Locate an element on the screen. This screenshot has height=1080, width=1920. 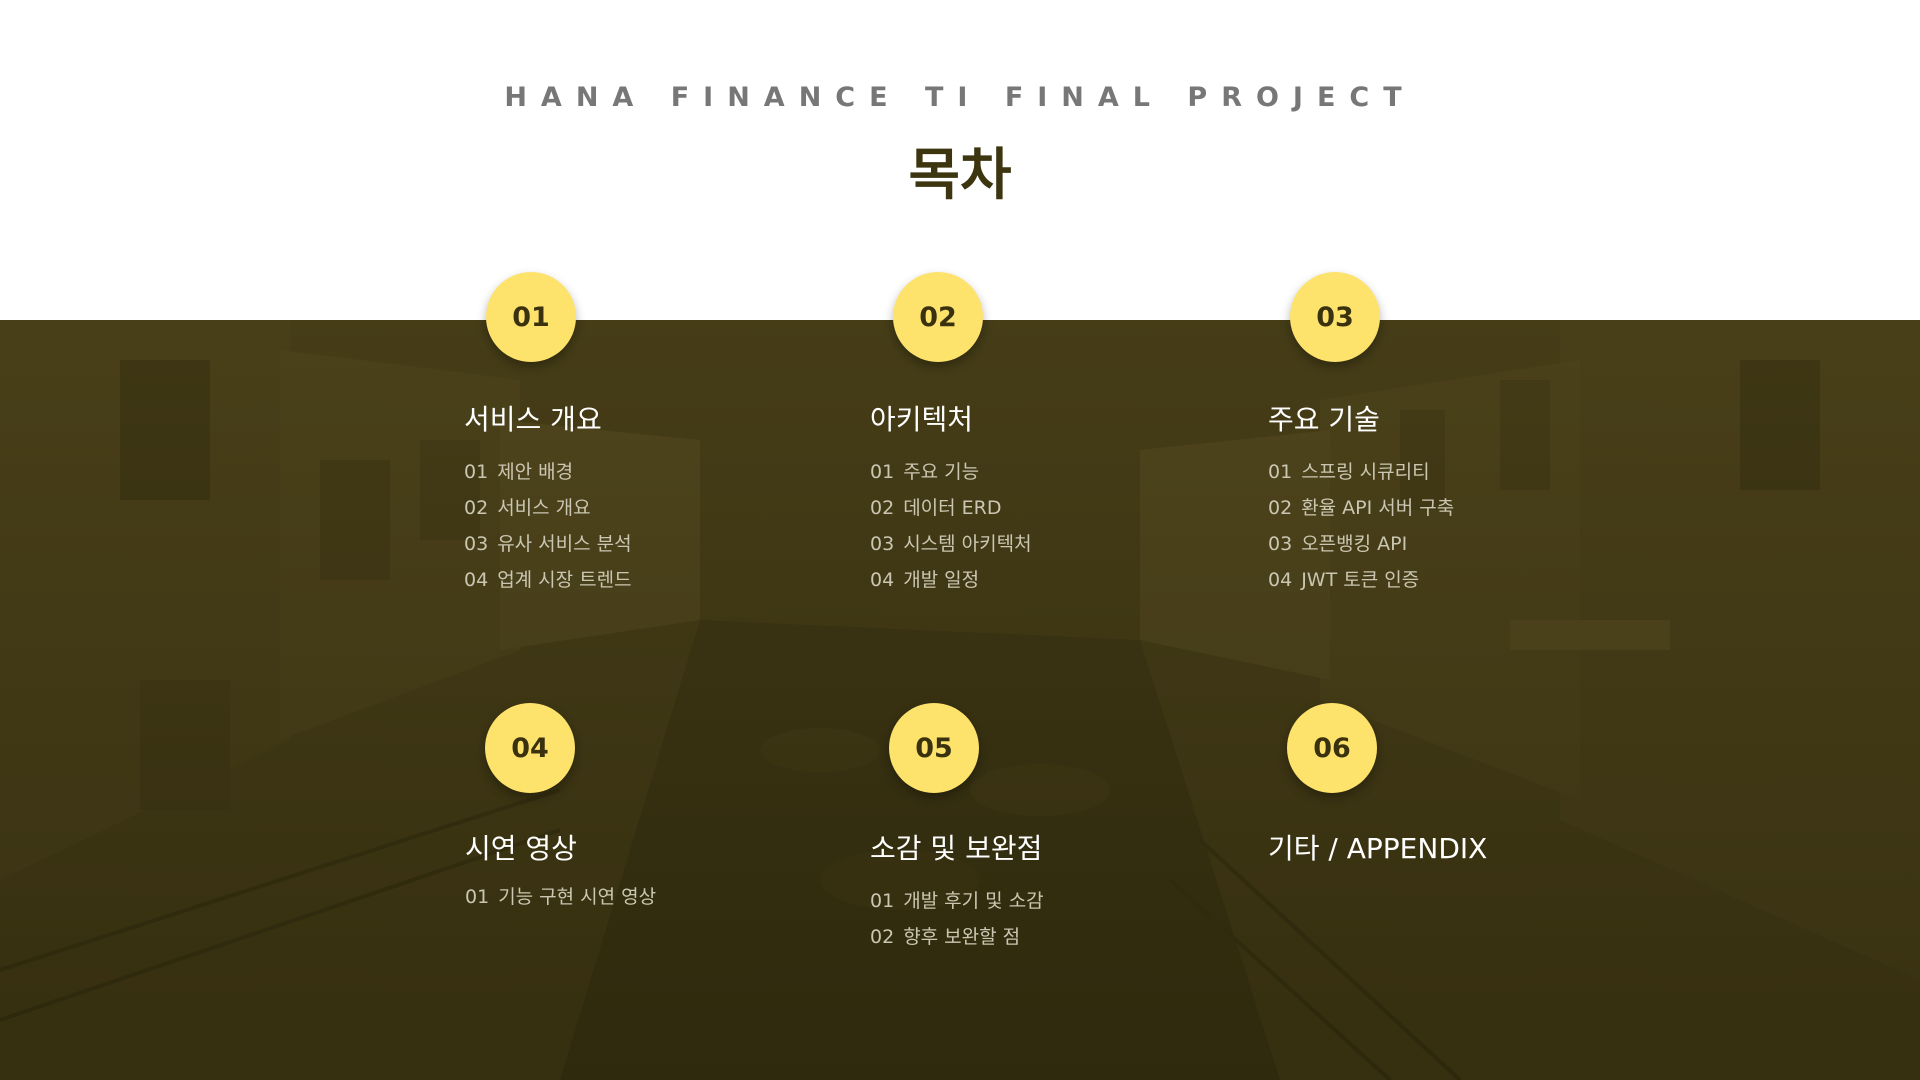
list-item: 03 유사 서비스 분석 is located at coordinates (548, 544).